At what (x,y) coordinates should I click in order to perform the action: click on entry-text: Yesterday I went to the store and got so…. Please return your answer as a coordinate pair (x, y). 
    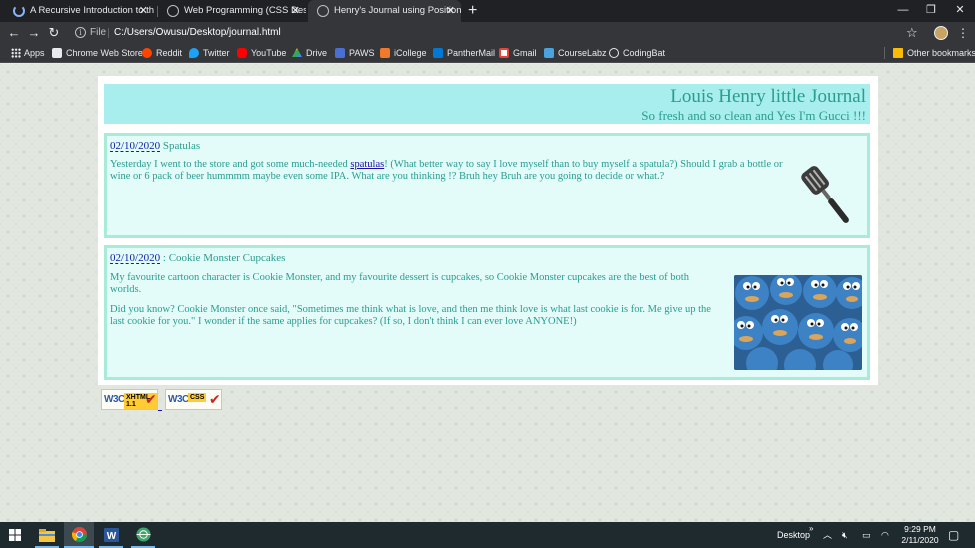
    Looking at the image, I should click on (230, 164).